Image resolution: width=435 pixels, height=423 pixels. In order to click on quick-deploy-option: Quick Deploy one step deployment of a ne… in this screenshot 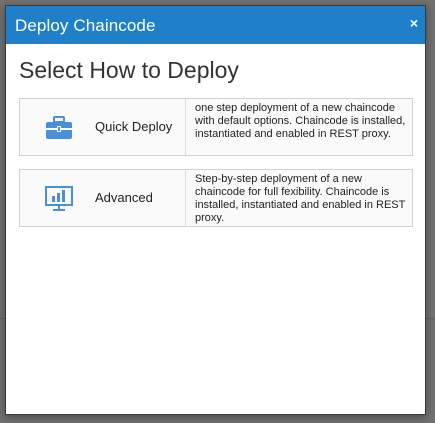, I will do `click(216, 127)`.